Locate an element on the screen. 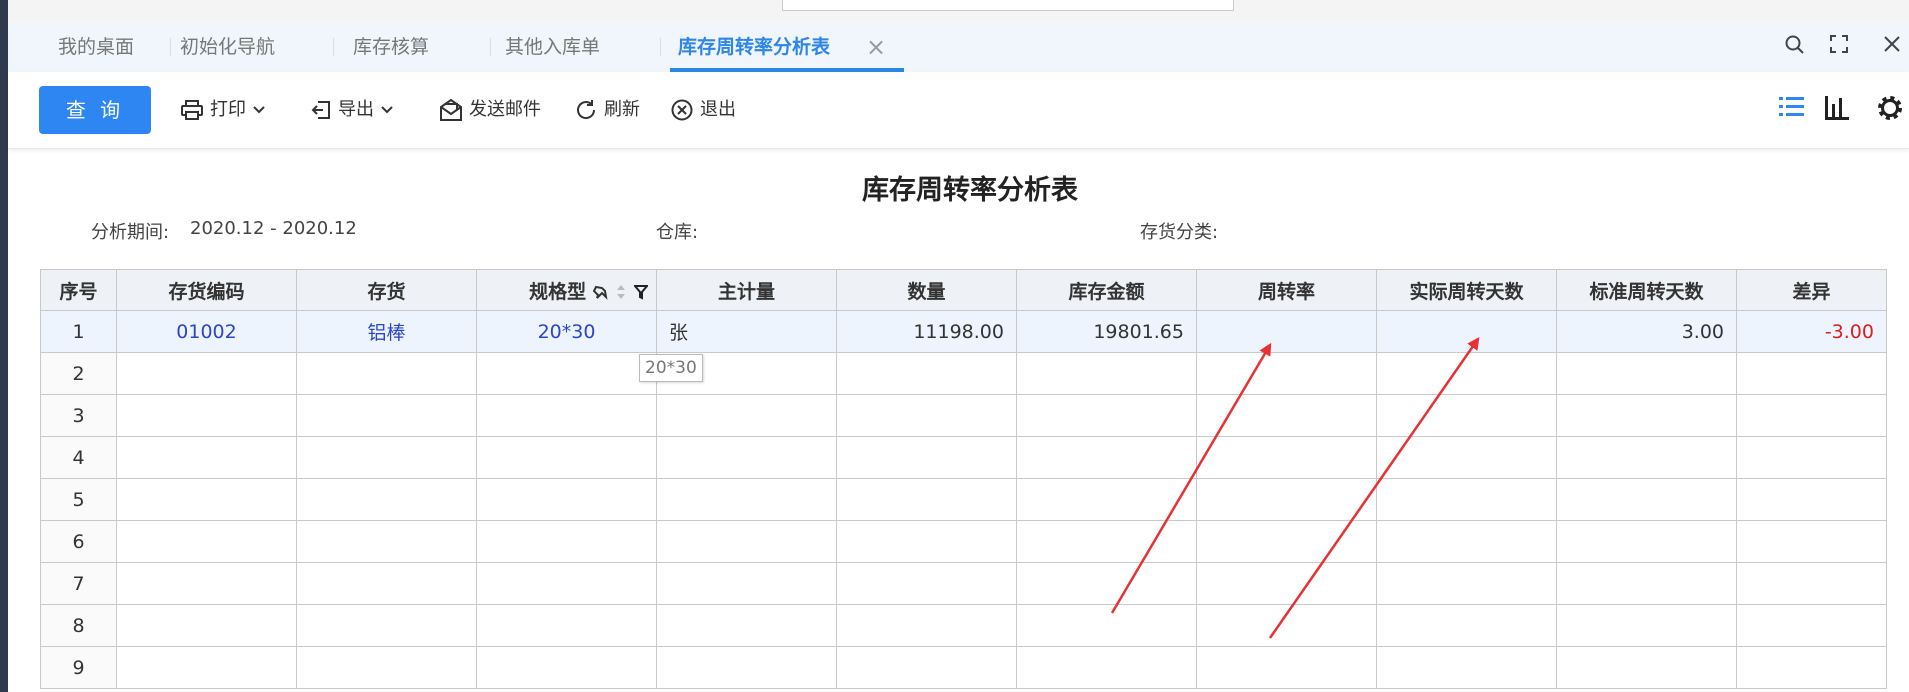 This screenshot has height=692, width=1909. cell-qty: 11198.00 is located at coordinates (926, 331).